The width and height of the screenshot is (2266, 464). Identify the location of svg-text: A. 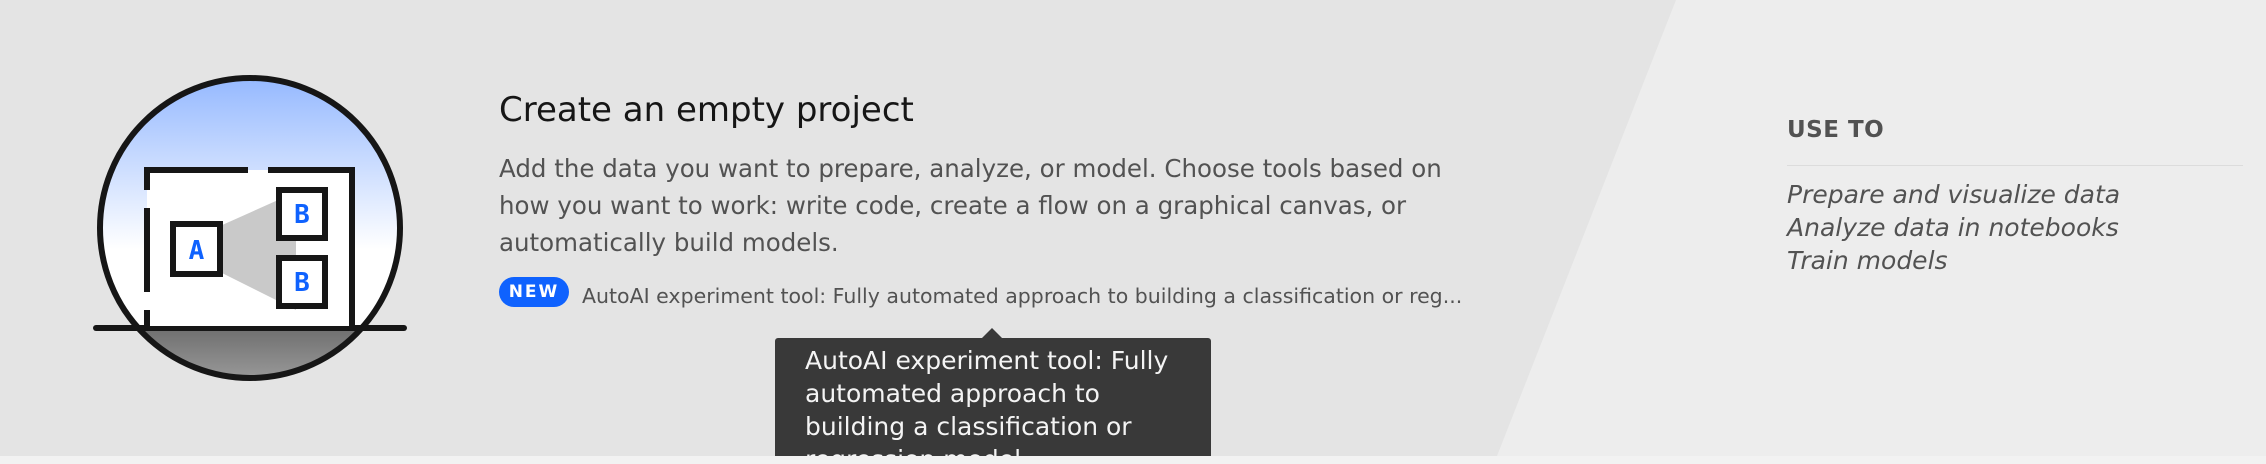
(197, 251).